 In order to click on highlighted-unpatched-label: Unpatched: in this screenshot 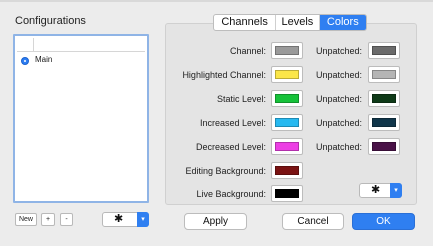, I will do `click(338, 75)`.